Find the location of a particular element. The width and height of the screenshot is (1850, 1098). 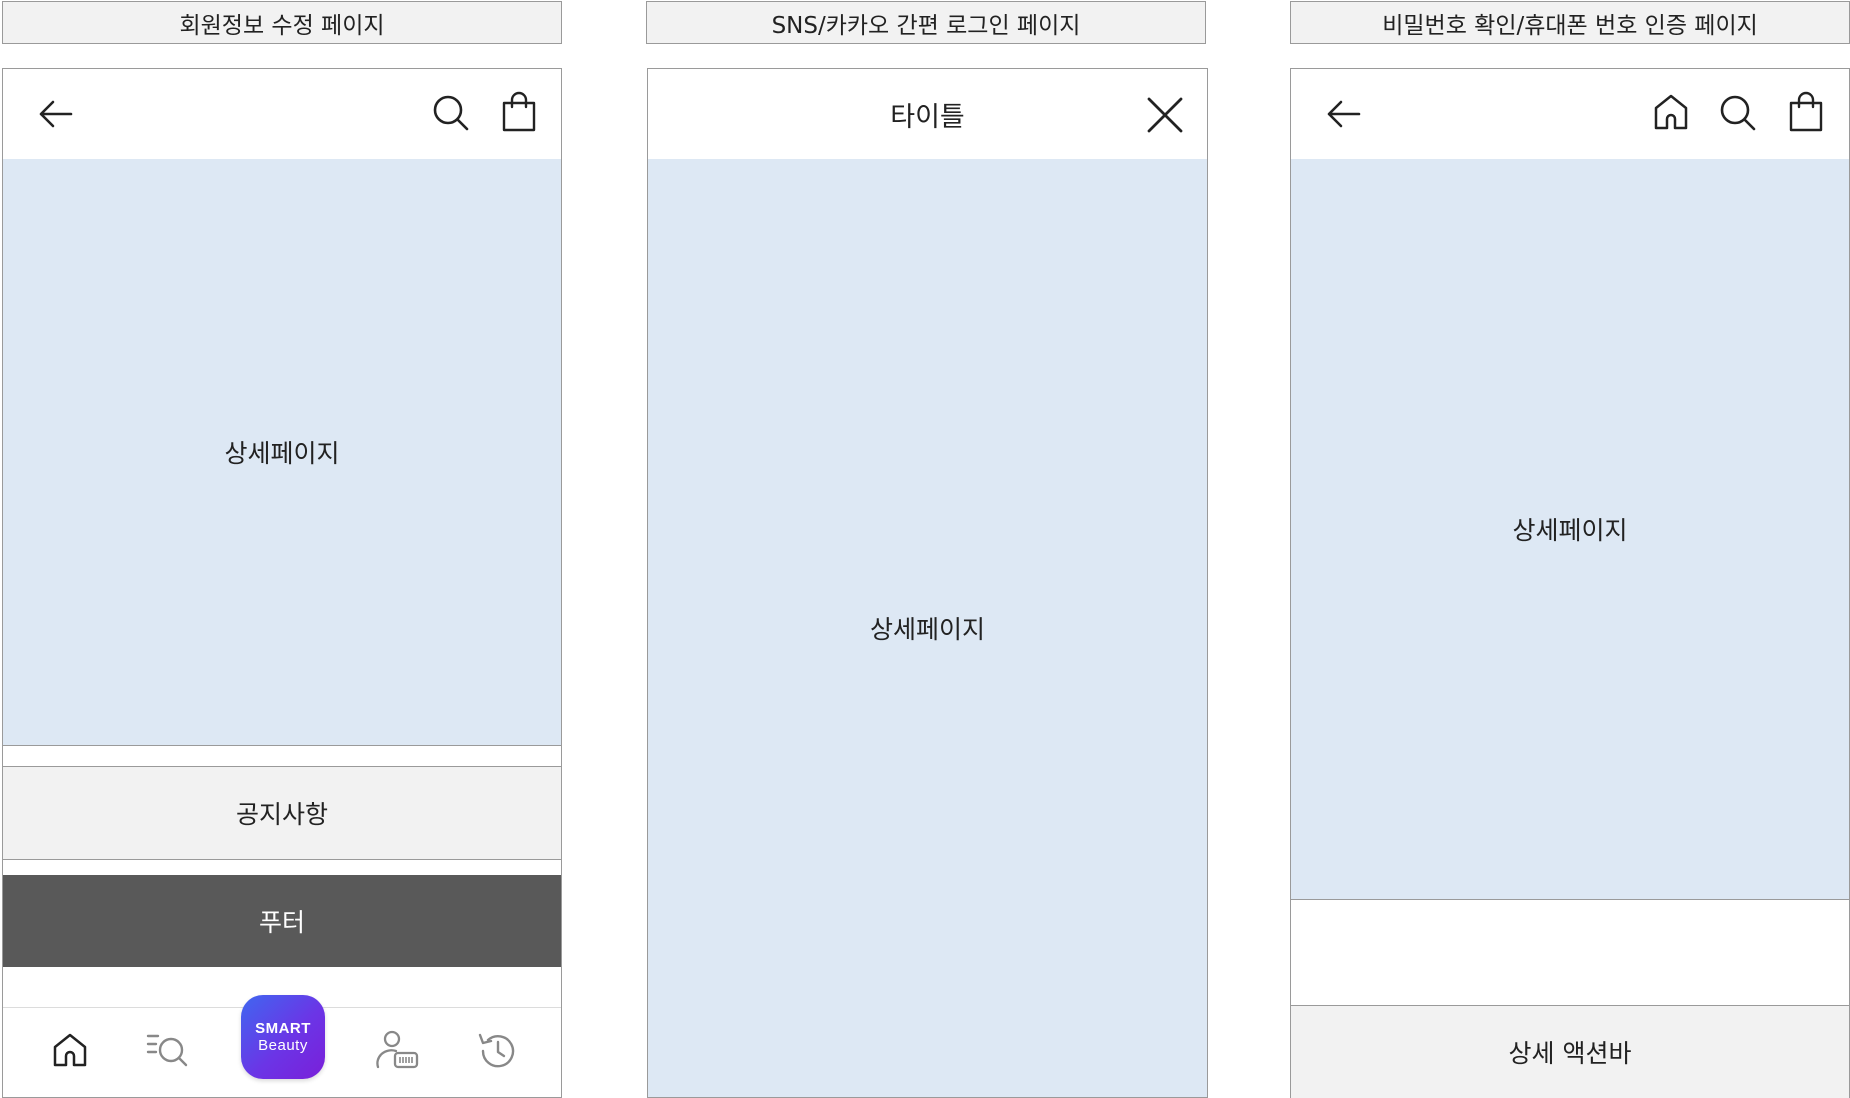

footer-section: 푸터 is located at coordinates (282, 921).